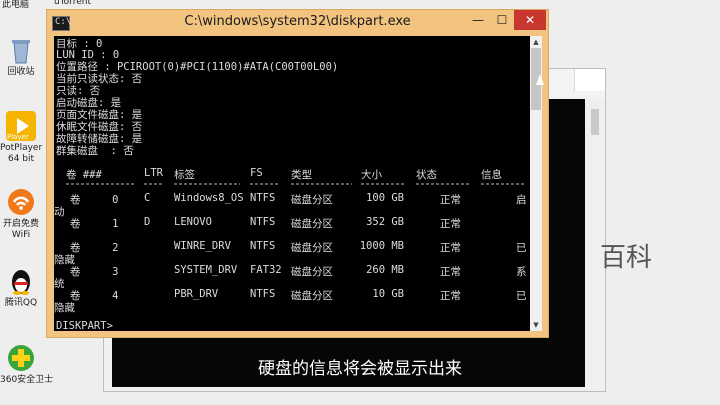 The image size is (720, 405). What do you see at coordinates (99, 127) in the screenshot?
I see `info-line: 休眠文件磁盘: 否` at bounding box center [99, 127].